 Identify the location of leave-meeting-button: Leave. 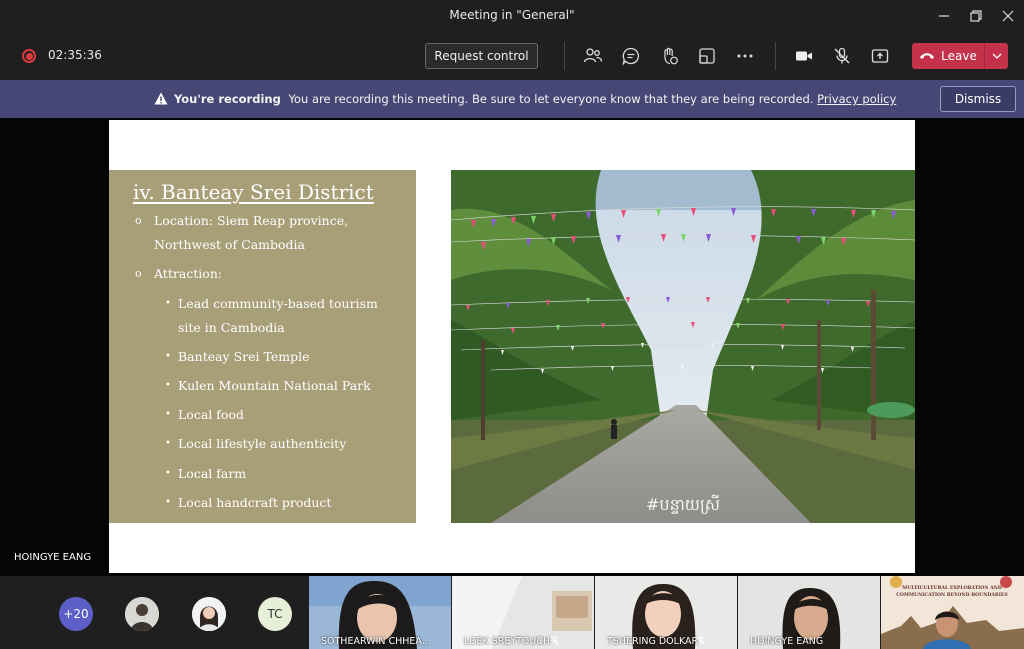
(960, 56).